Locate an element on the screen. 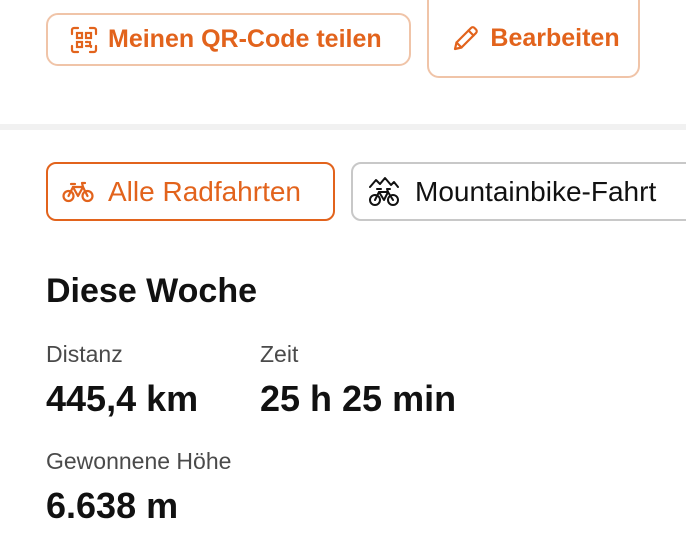 The height and width of the screenshot is (540, 686). filter-mountain-bike-label: Mountainbike-Fahrt is located at coordinates (536, 191).